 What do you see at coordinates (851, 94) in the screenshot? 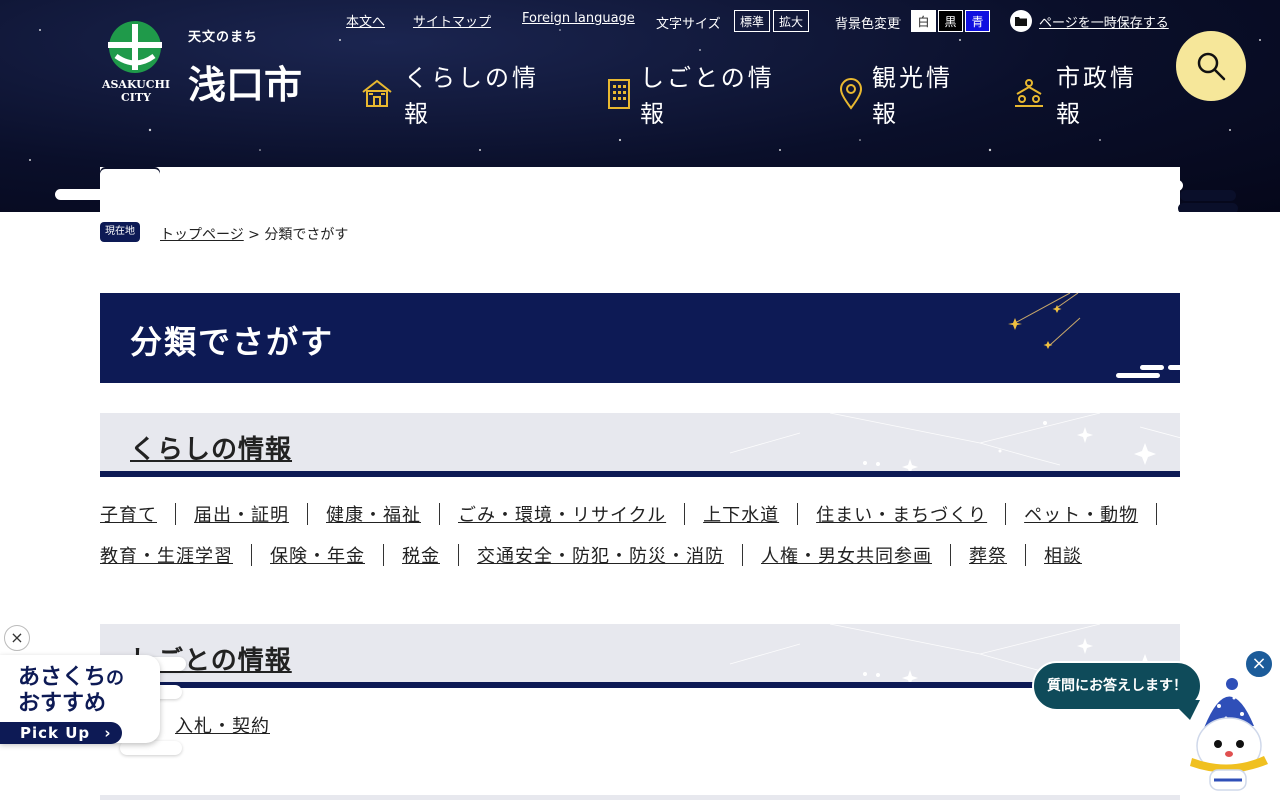
I see `map-pin-icon` at bounding box center [851, 94].